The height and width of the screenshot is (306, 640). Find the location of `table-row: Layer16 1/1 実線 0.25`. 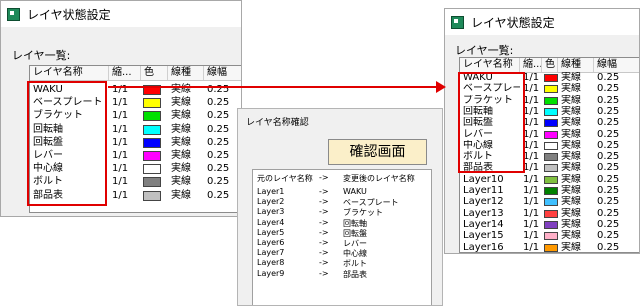

table-row: Layer16 1/1 実線 0.25 is located at coordinates (549, 247).